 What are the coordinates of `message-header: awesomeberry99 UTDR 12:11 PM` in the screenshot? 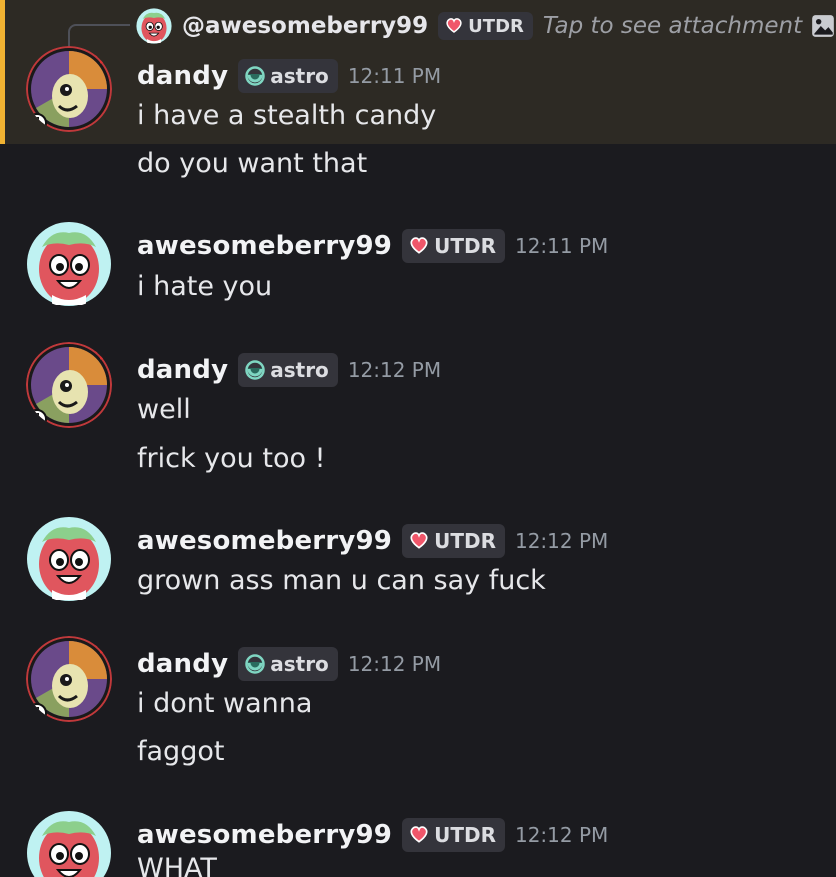 It's located at (372, 246).